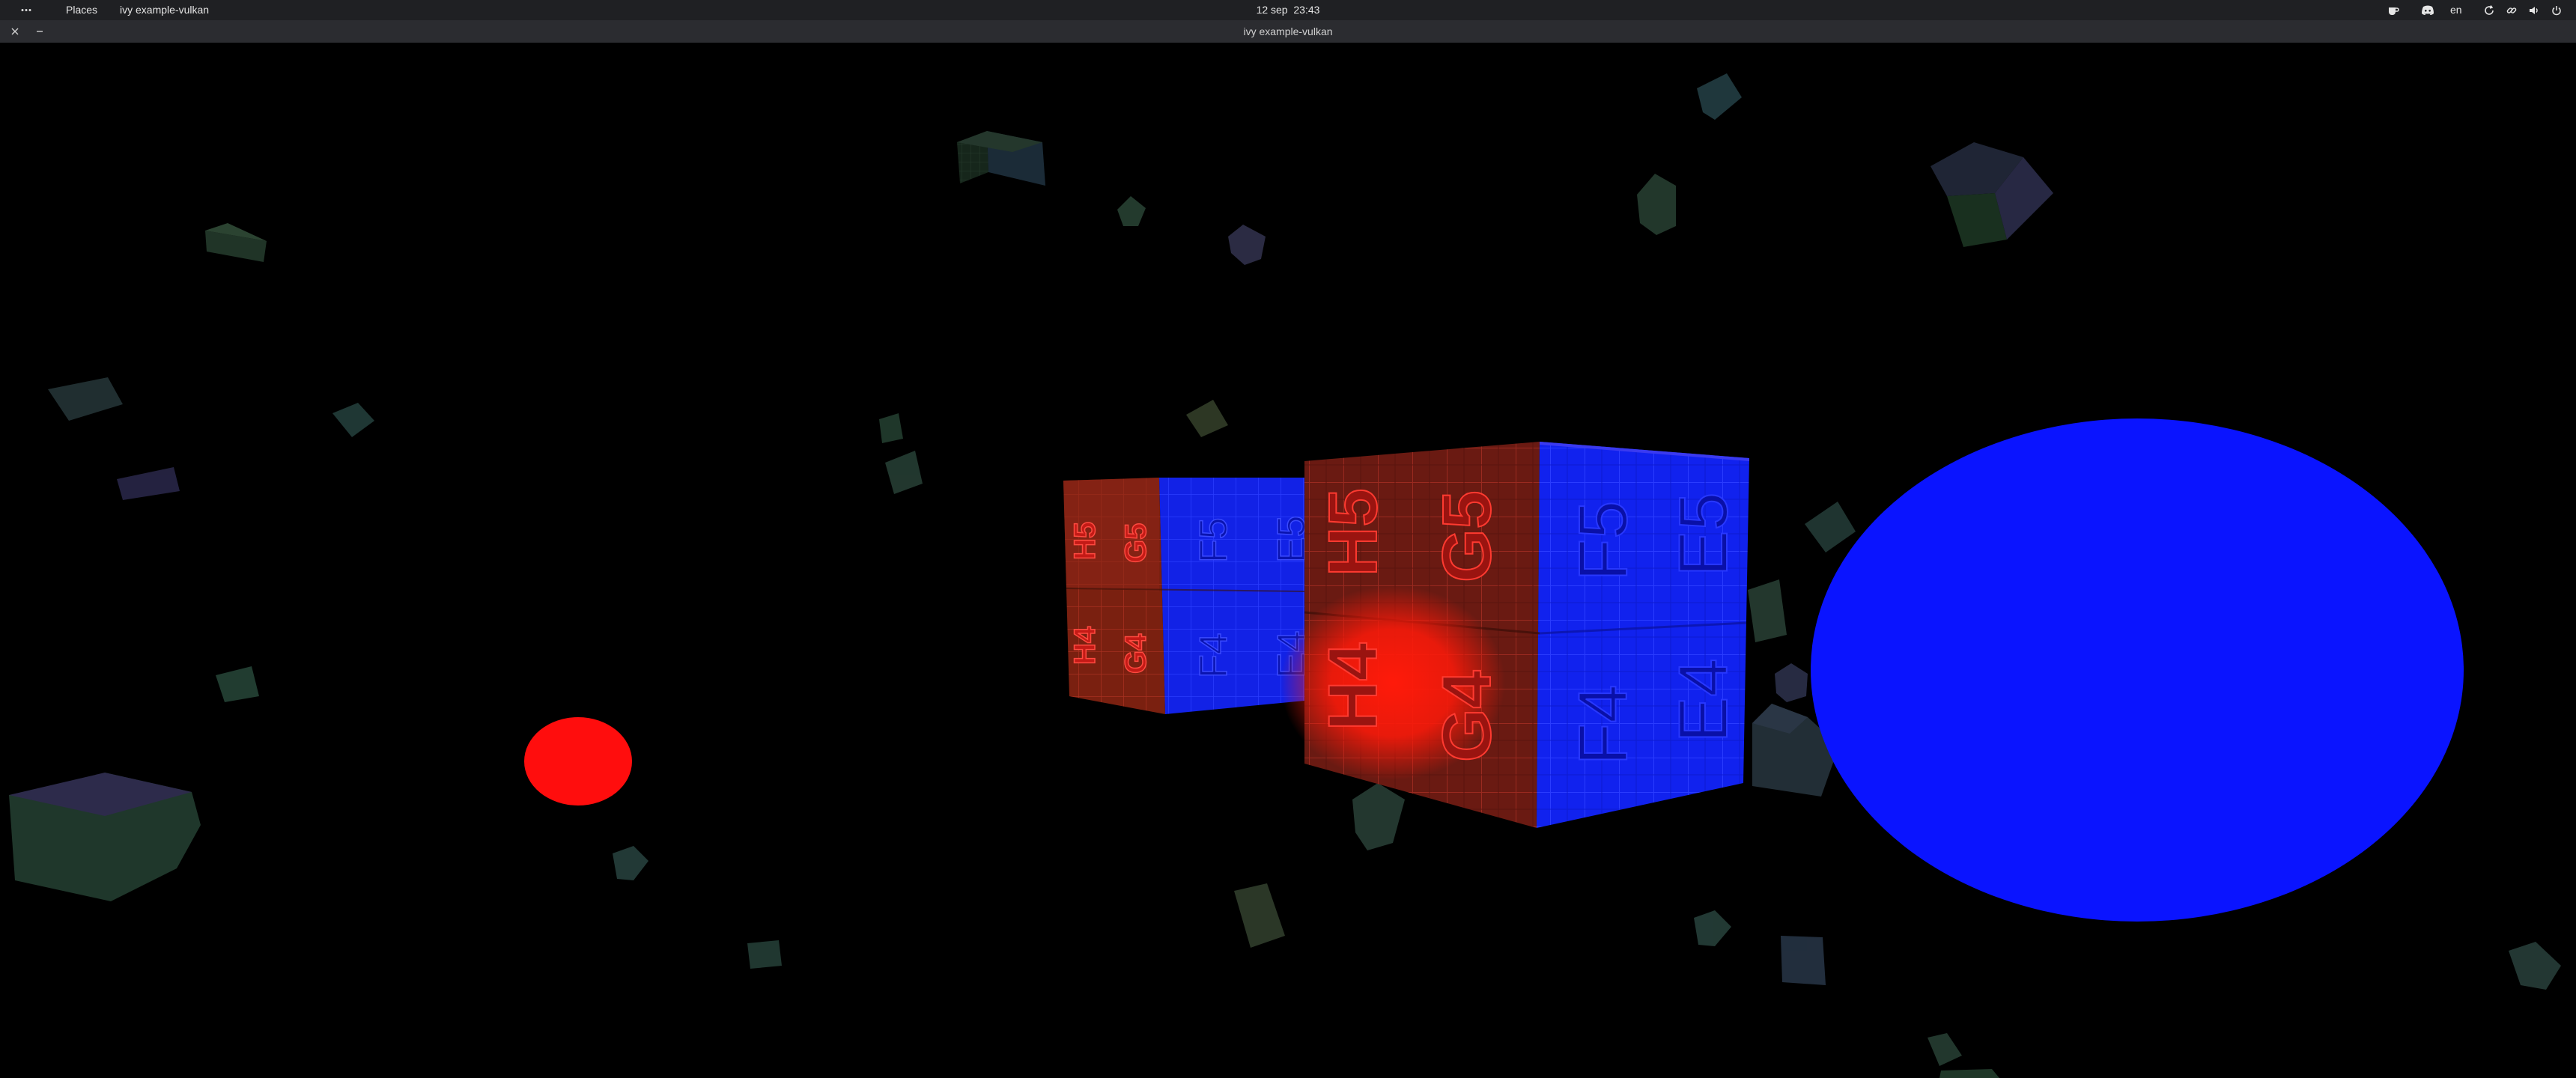 The image size is (2576, 1078). What do you see at coordinates (2556, 10) in the screenshot?
I see `power-icon` at bounding box center [2556, 10].